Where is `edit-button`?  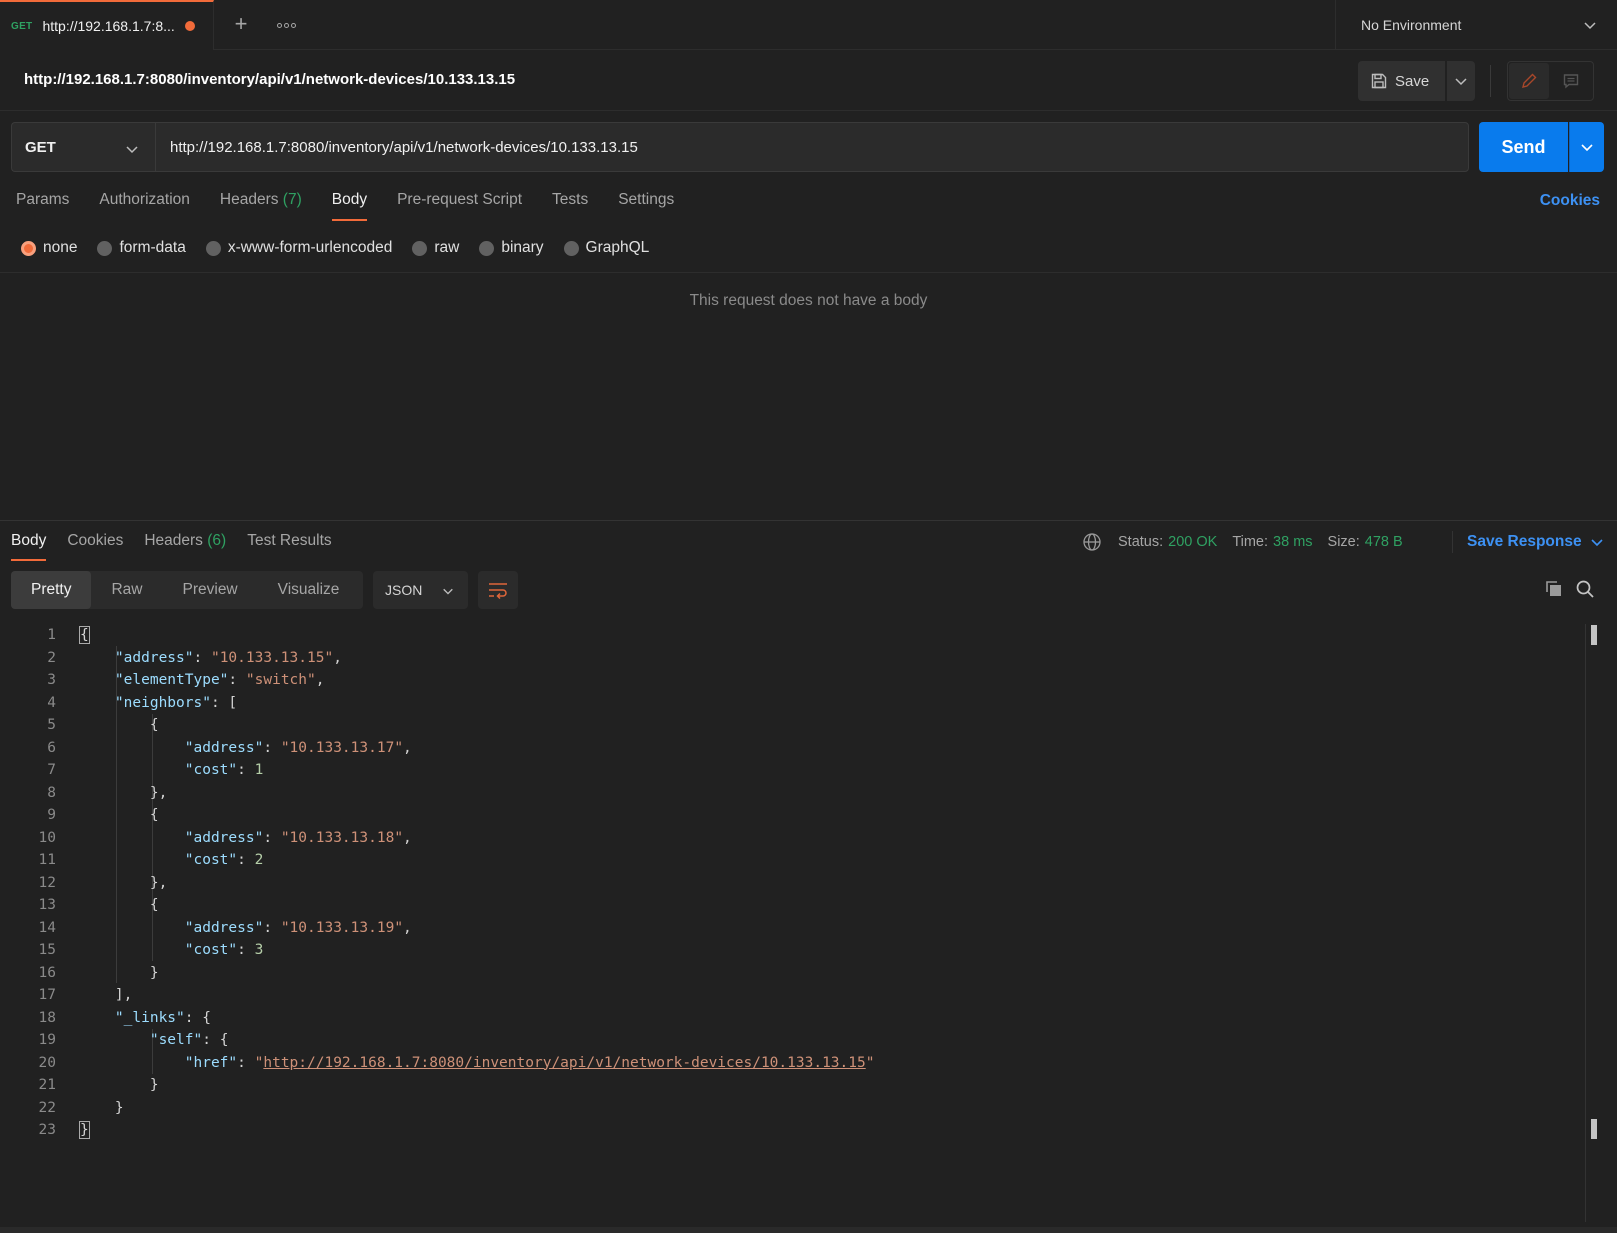 edit-button is located at coordinates (1529, 81).